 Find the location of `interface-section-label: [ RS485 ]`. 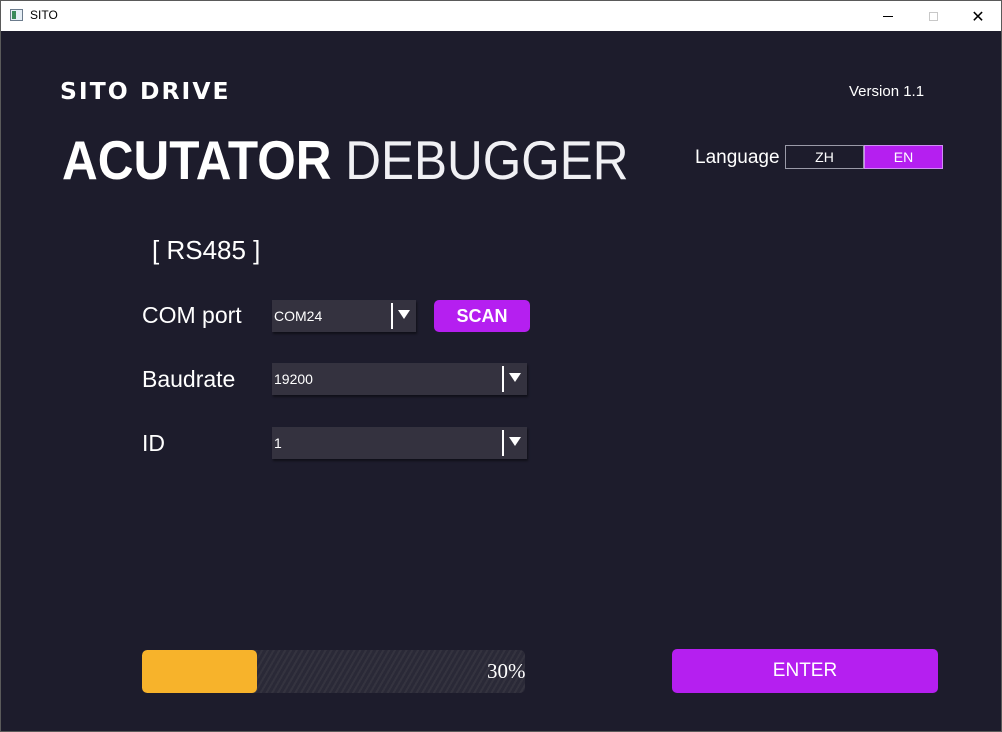

interface-section-label: [ RS485 ] is located at coordinates (206, 250).